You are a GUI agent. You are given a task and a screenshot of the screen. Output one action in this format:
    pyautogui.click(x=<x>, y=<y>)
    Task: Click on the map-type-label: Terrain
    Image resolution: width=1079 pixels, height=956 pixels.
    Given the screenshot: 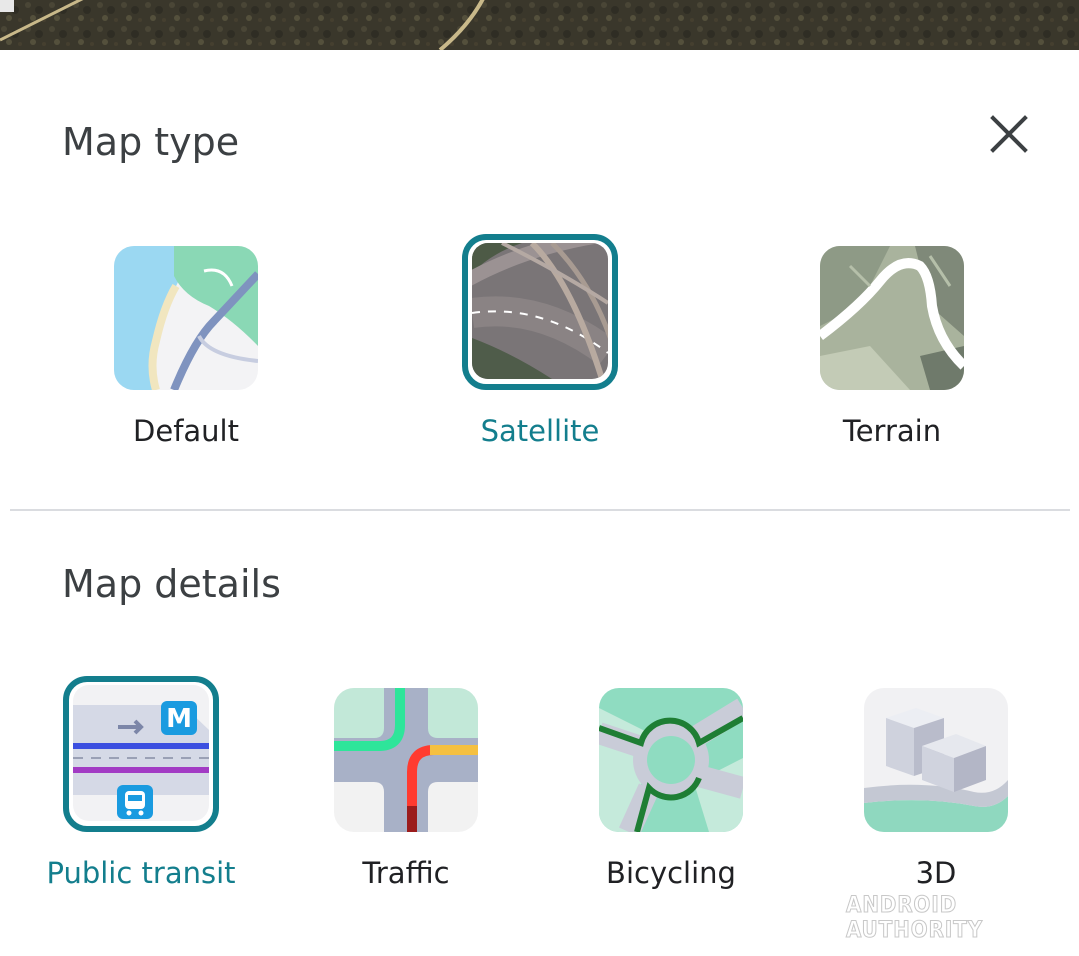 What is the action you would take?
    pyautogui.click(x=892, y=431)
    